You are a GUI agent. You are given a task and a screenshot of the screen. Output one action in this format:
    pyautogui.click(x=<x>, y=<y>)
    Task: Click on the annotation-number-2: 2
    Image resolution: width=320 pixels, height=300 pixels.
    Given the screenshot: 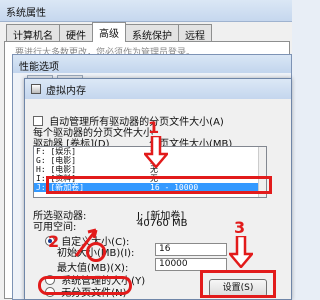 What is the action you would take?
    pyautogui.click(x=54, y=241)
    